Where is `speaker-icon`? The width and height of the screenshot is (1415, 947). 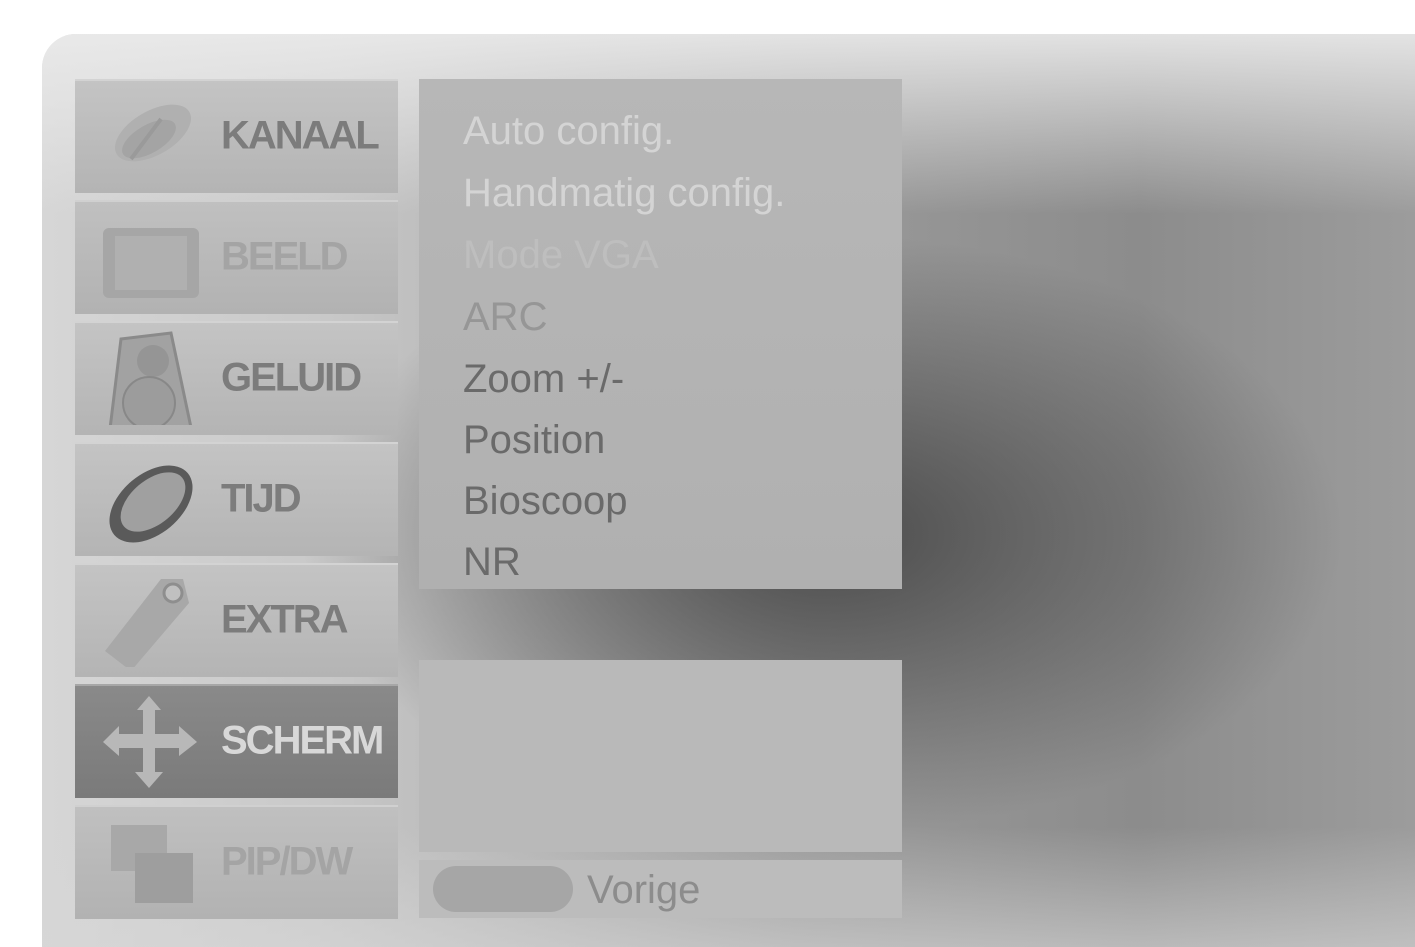 speaker-icon is located at coordinates (151, 378).